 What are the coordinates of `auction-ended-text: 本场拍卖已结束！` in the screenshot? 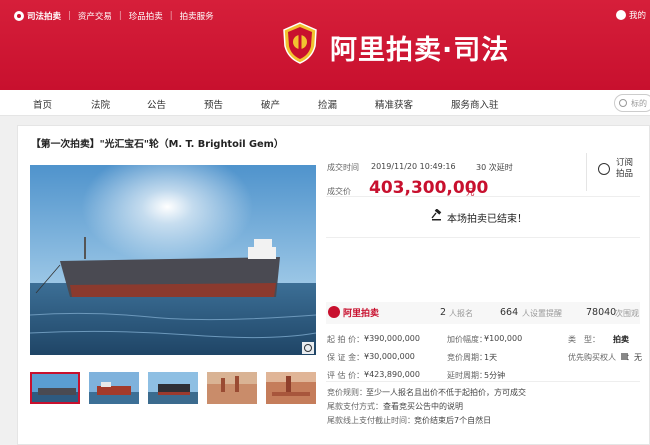 It's located at (487, 219).